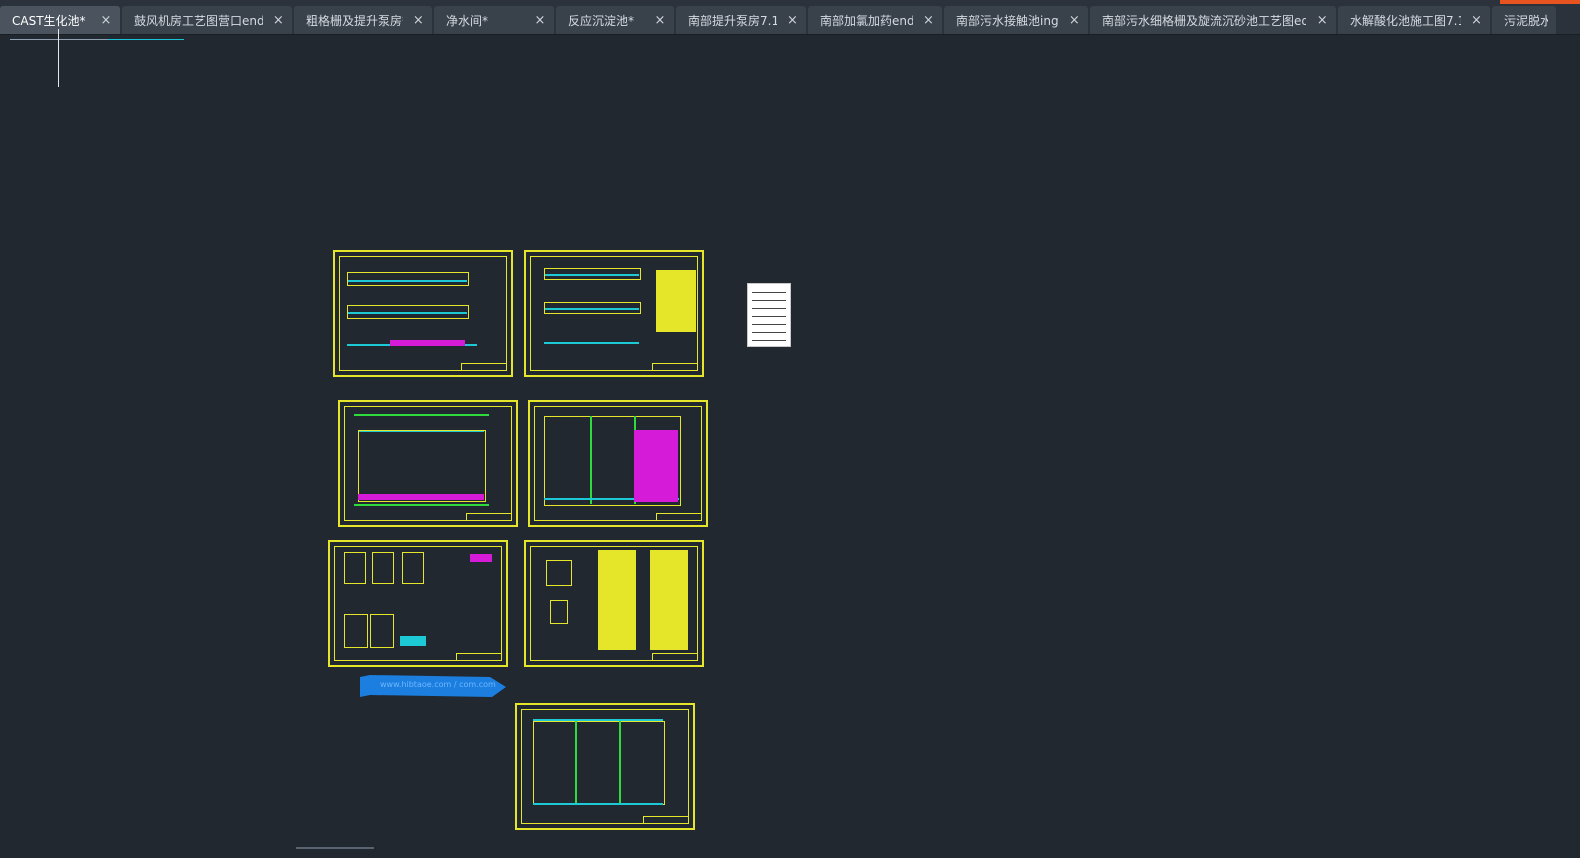 The width and height of the screenshot is (1580, 858). Describe the element at coordinates (598, 804) in the screenshot. I see `pipe-footer` at that location.